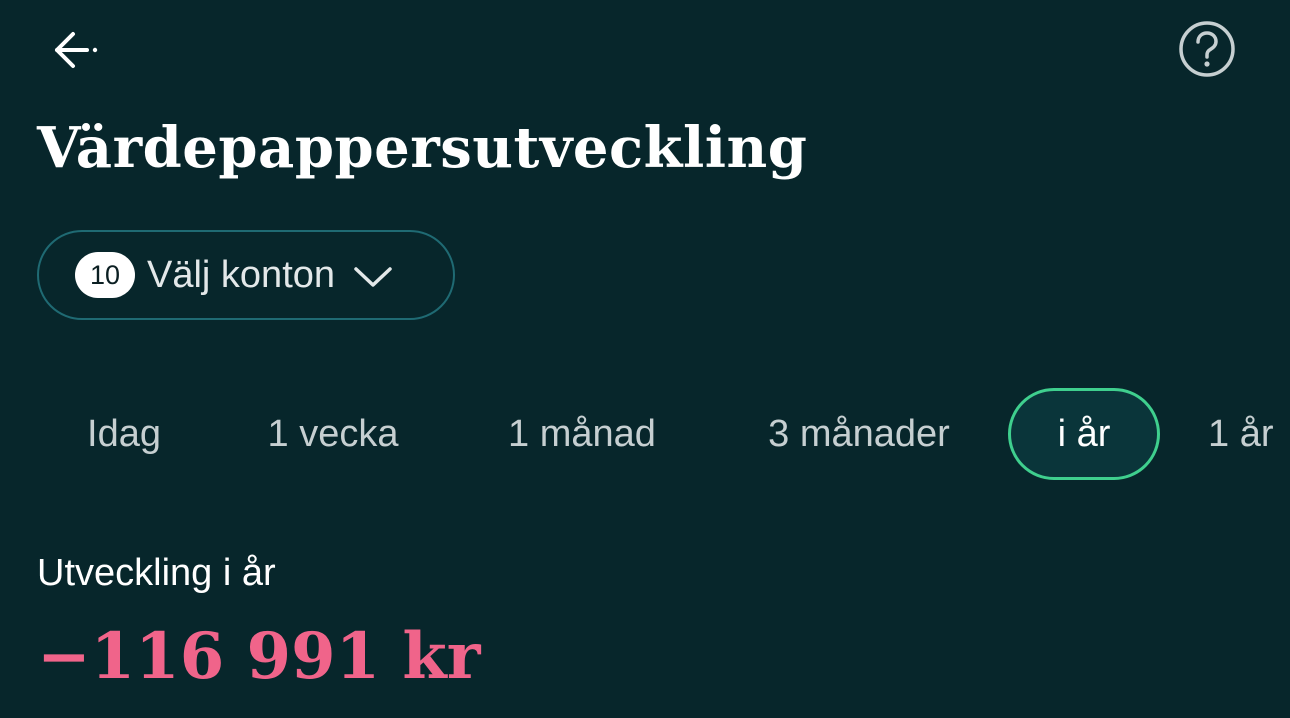 This screenshot has height=718, width=1290. I want to click on back-button, so click(75, 50).